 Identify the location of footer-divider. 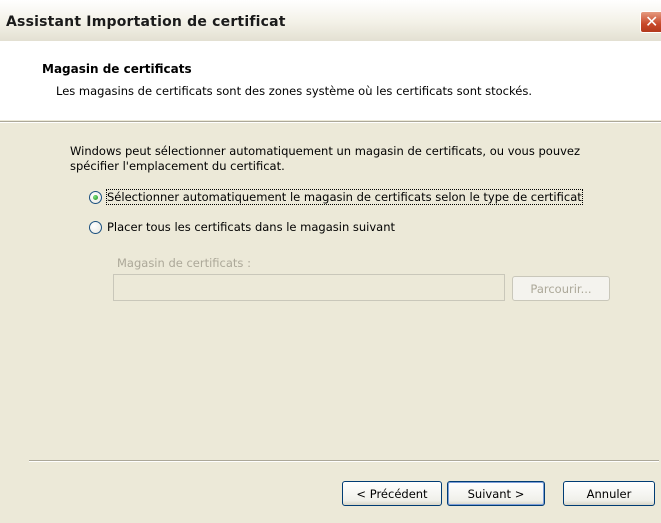
(344, 461).